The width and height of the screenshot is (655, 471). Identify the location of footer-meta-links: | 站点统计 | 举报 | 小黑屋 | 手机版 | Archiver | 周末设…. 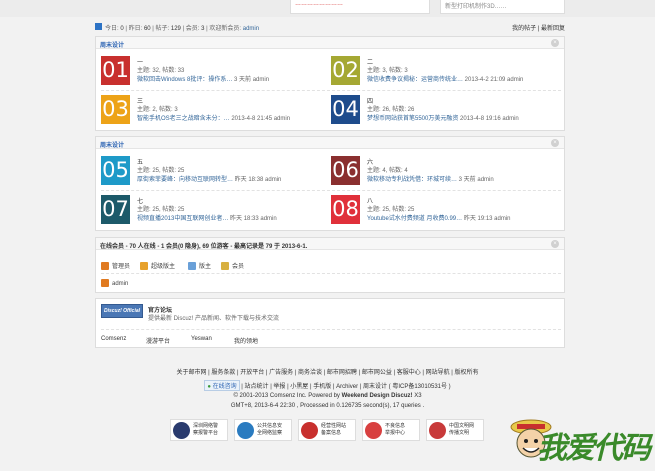
(345, 387).